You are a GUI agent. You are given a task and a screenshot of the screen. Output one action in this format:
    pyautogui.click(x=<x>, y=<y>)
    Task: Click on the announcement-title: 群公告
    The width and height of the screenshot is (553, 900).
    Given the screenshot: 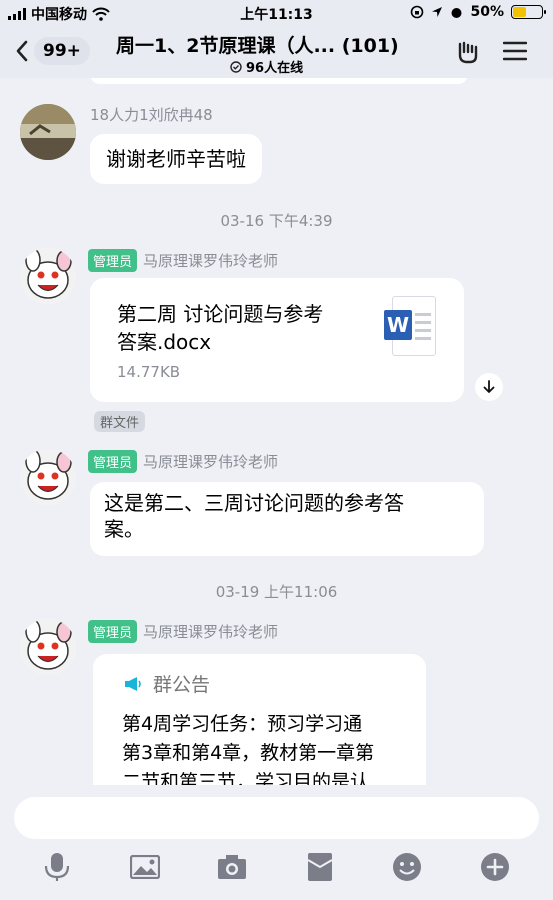 What is the action you would take?
    pyautogui.click(x=182, y=685)
    